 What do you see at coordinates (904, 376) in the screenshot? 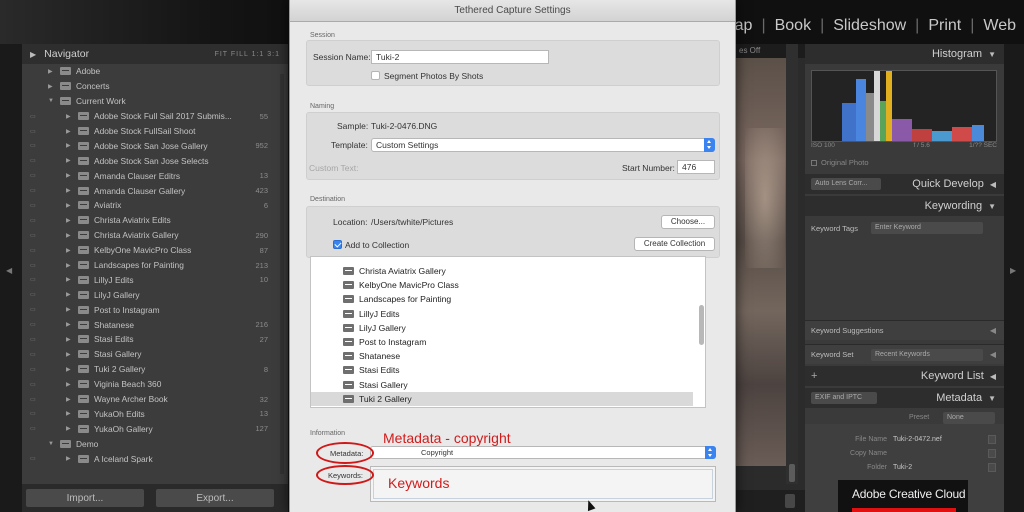
I see `keyword-list-header: + Keyword List ◀` at bounding box center [904, 376].